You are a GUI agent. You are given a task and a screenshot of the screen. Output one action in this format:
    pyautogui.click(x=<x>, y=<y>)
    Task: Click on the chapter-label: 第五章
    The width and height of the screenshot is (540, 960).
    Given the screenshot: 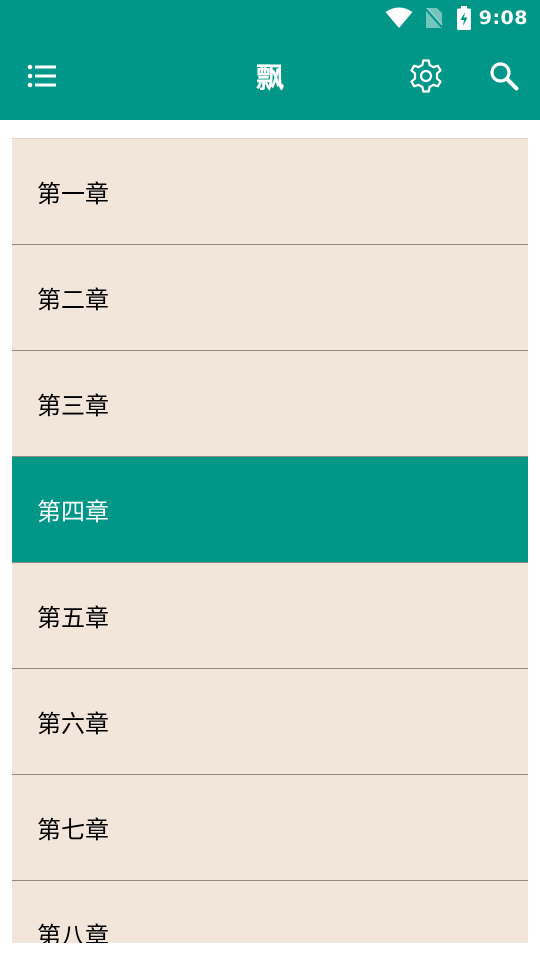 What is the action you would take?
    pyautogui.click(x=73, y=618)
    